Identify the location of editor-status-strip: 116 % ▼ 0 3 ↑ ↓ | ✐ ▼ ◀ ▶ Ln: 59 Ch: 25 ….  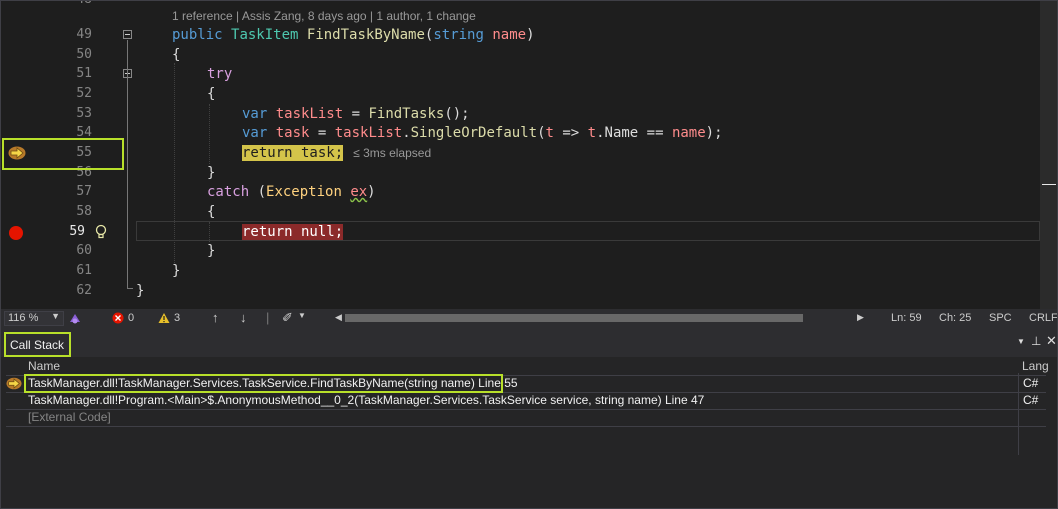
(529, 319).